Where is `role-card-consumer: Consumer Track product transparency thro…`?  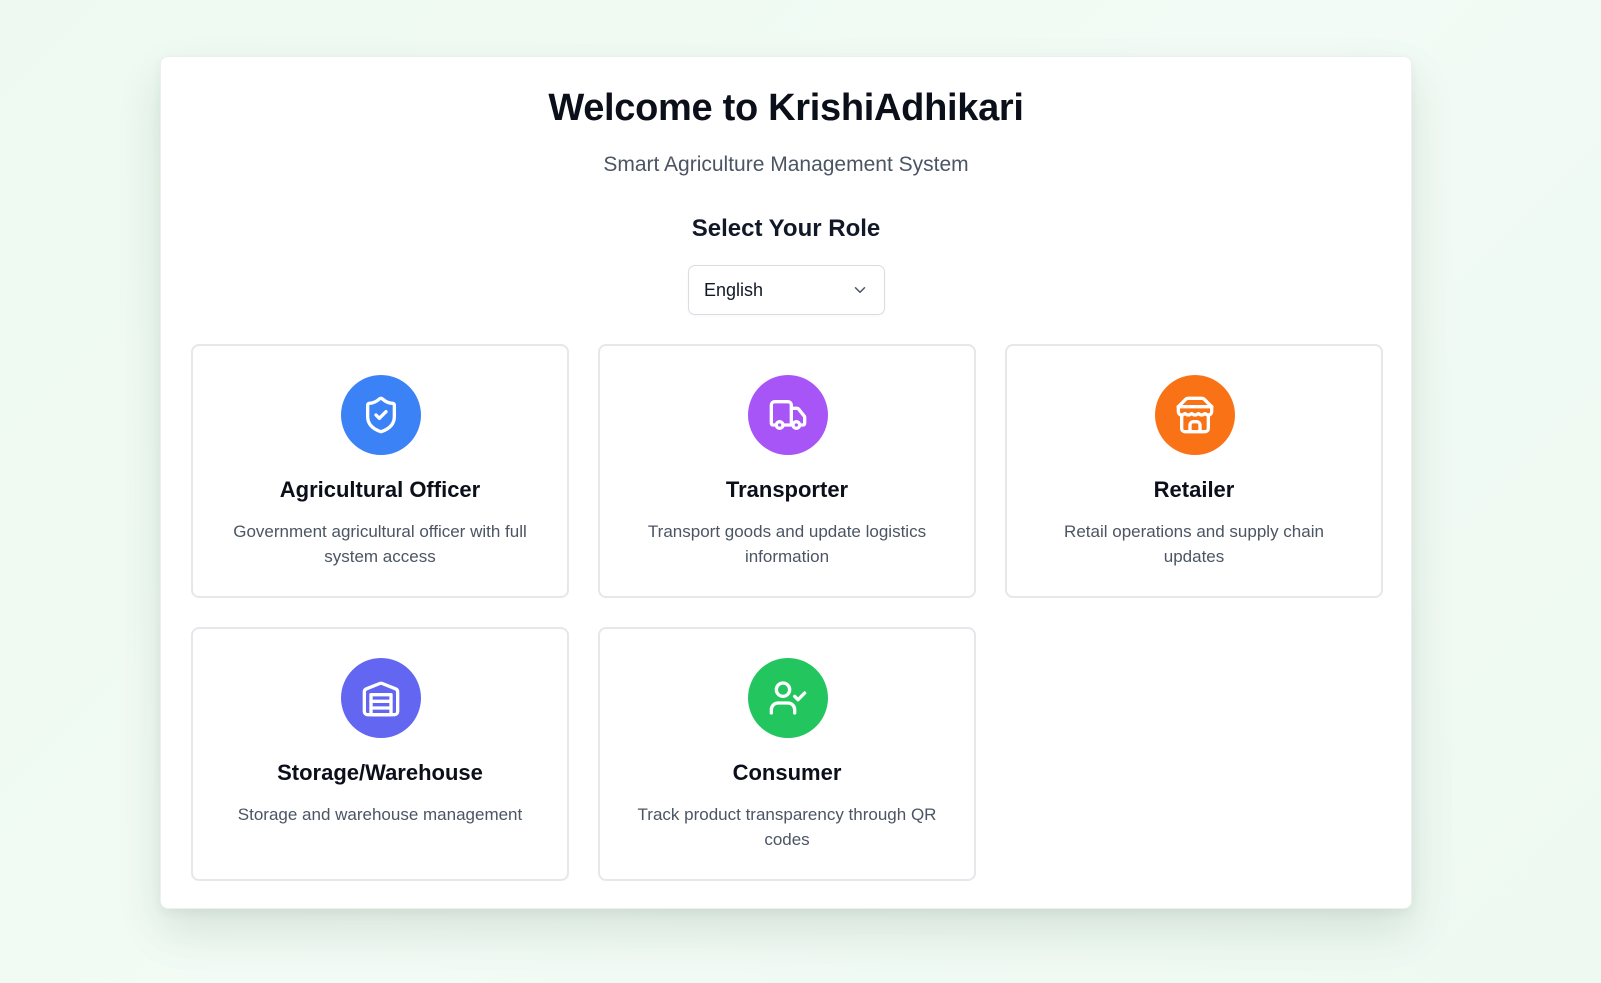 role-card-consumer: Consumer Track product transparency thro… is located at coordinates (787, 754).